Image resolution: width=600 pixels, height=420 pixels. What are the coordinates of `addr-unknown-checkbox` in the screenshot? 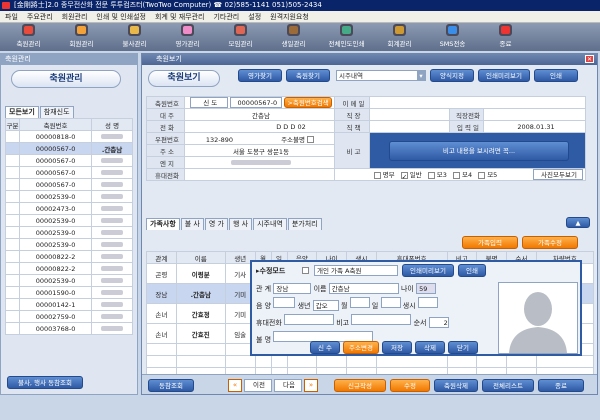 It's located at (311, 139).